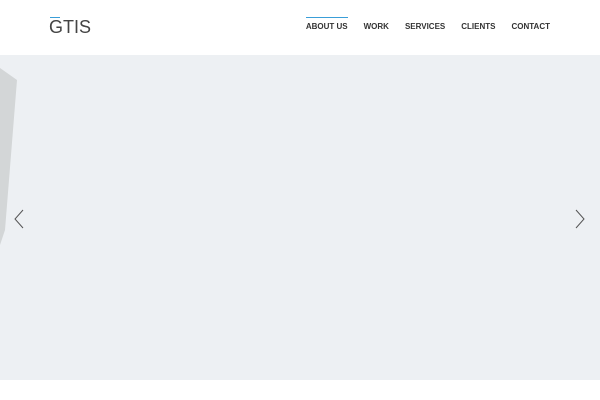 Image resolution: width=600 pixels, height=400 pixels. What do you see at coordinates (70, 27) in the screenshot?
I see `logo: GTIS` at bounding box center [70, 27].